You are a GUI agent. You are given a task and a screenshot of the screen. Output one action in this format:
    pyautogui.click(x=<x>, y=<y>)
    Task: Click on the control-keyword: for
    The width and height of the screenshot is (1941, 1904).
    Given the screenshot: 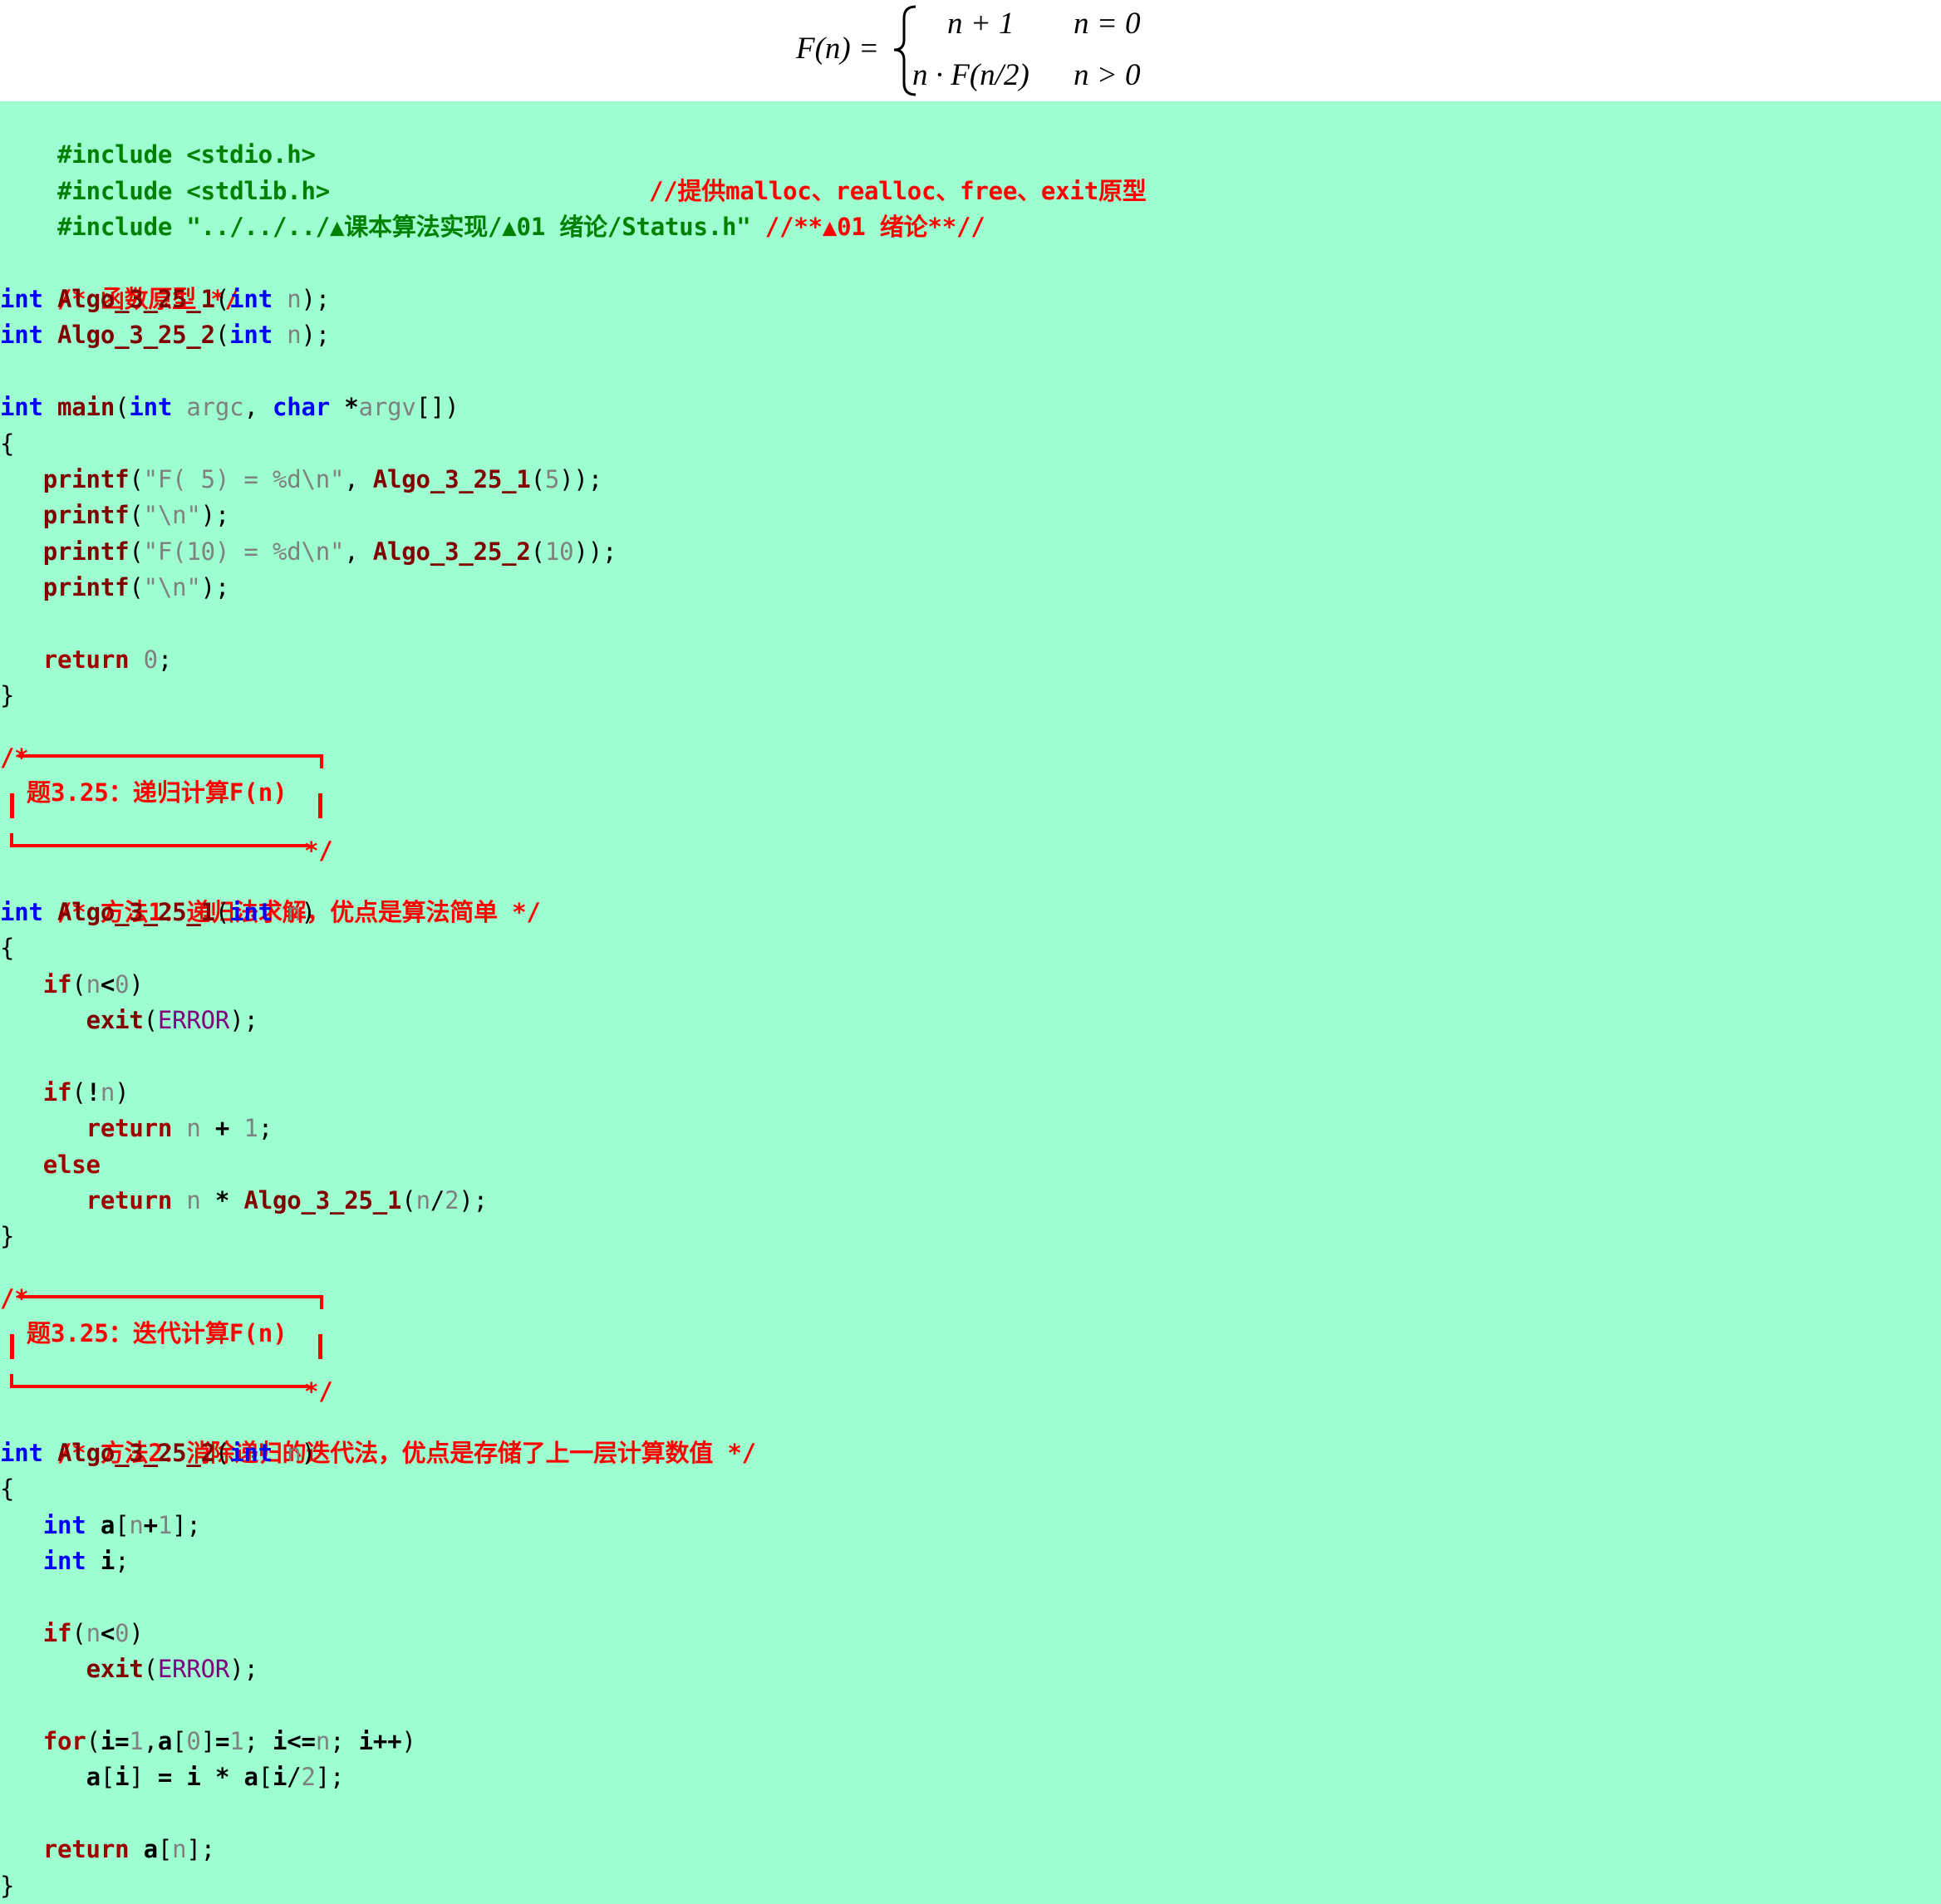 What is the action you would take?
    pyautogui.click(x=64, y=1741)
    